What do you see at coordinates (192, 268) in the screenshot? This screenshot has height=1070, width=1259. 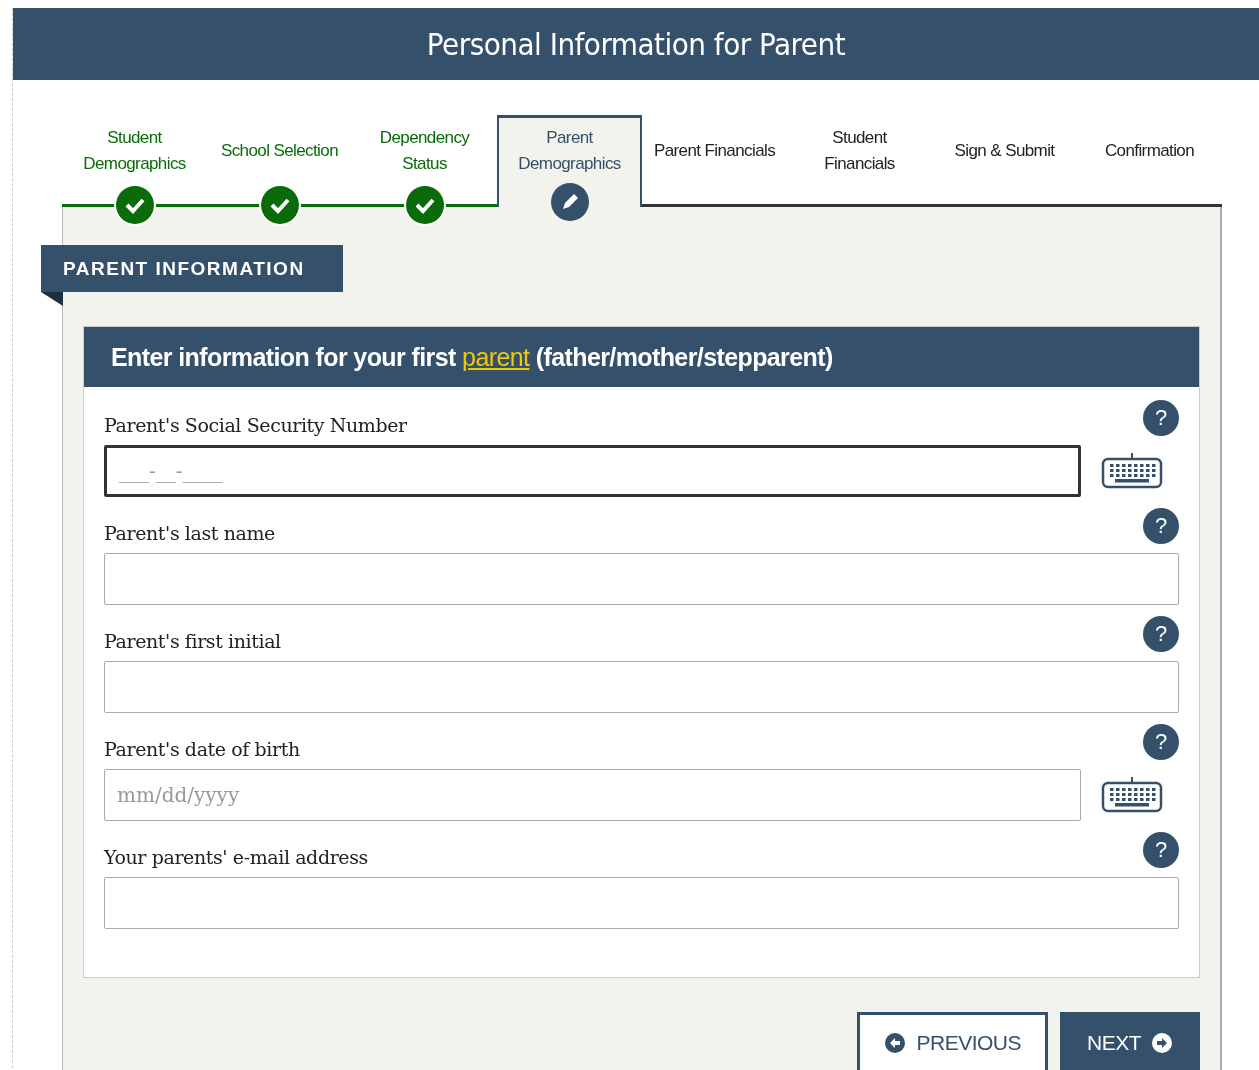 I see `section-ribbon: PARENT INFORMATION` at bounding box center [192, 268].